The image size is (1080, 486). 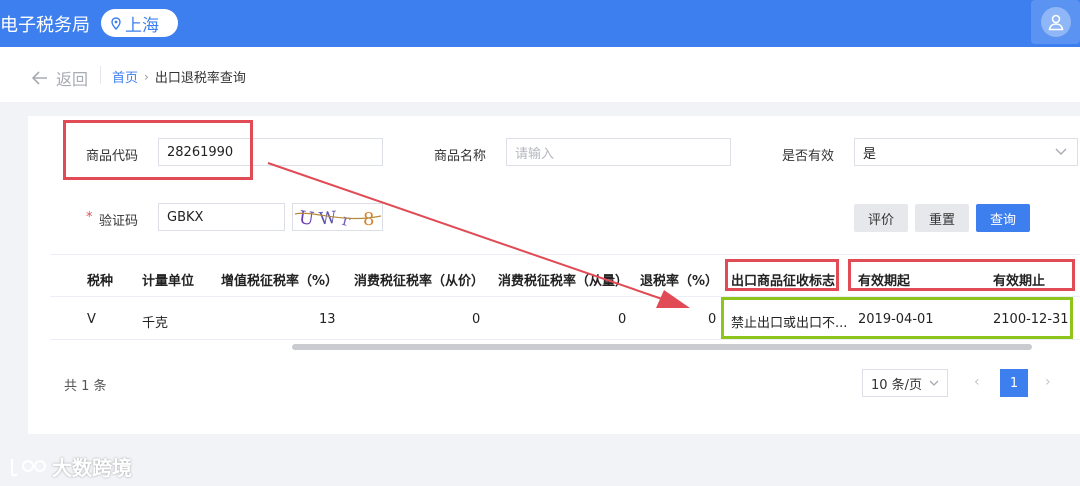 I want to click on watermark: 大数跨境, so click(x=70, y=466).